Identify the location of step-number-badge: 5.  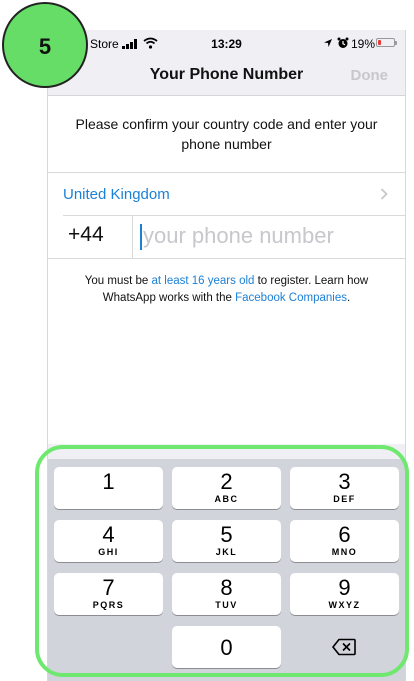
(45, 45).